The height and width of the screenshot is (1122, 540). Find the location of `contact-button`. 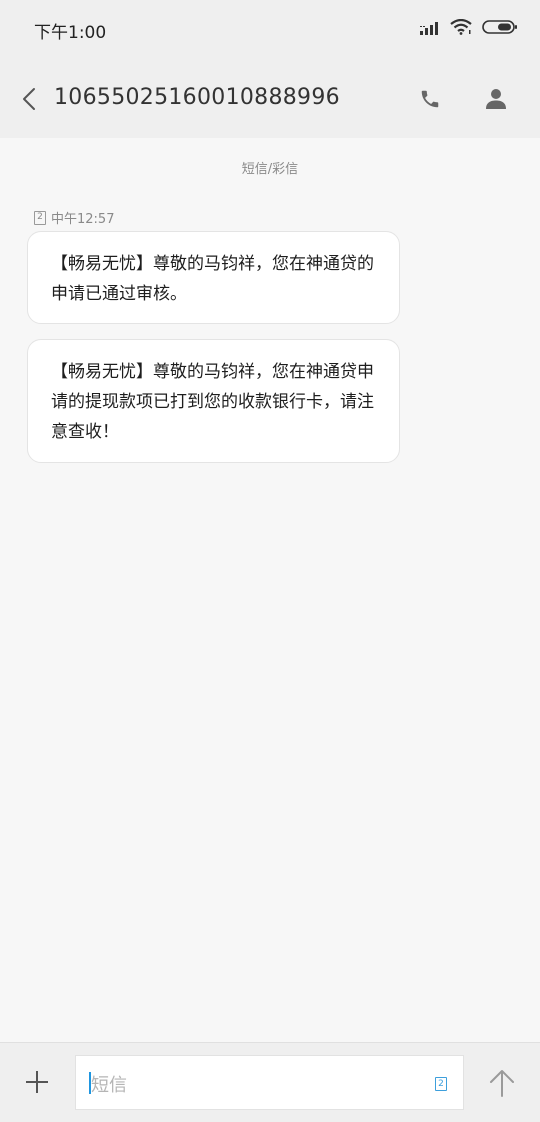

contact-button is located at coordinates (496, 99).